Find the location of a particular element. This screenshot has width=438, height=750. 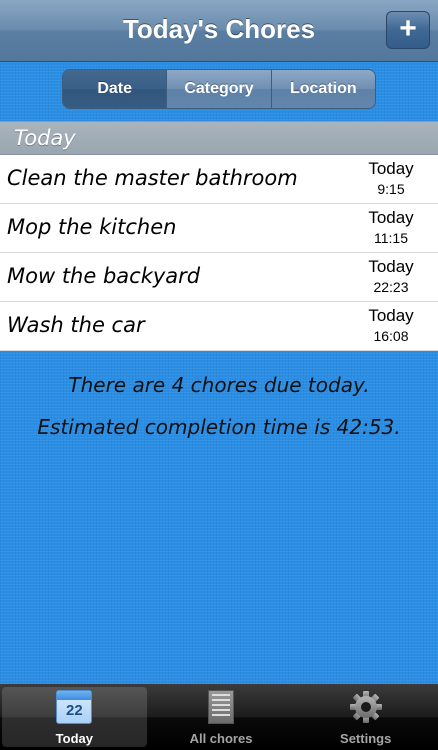

chore-due-time: 22:23 is located at coordinates (391, 287).